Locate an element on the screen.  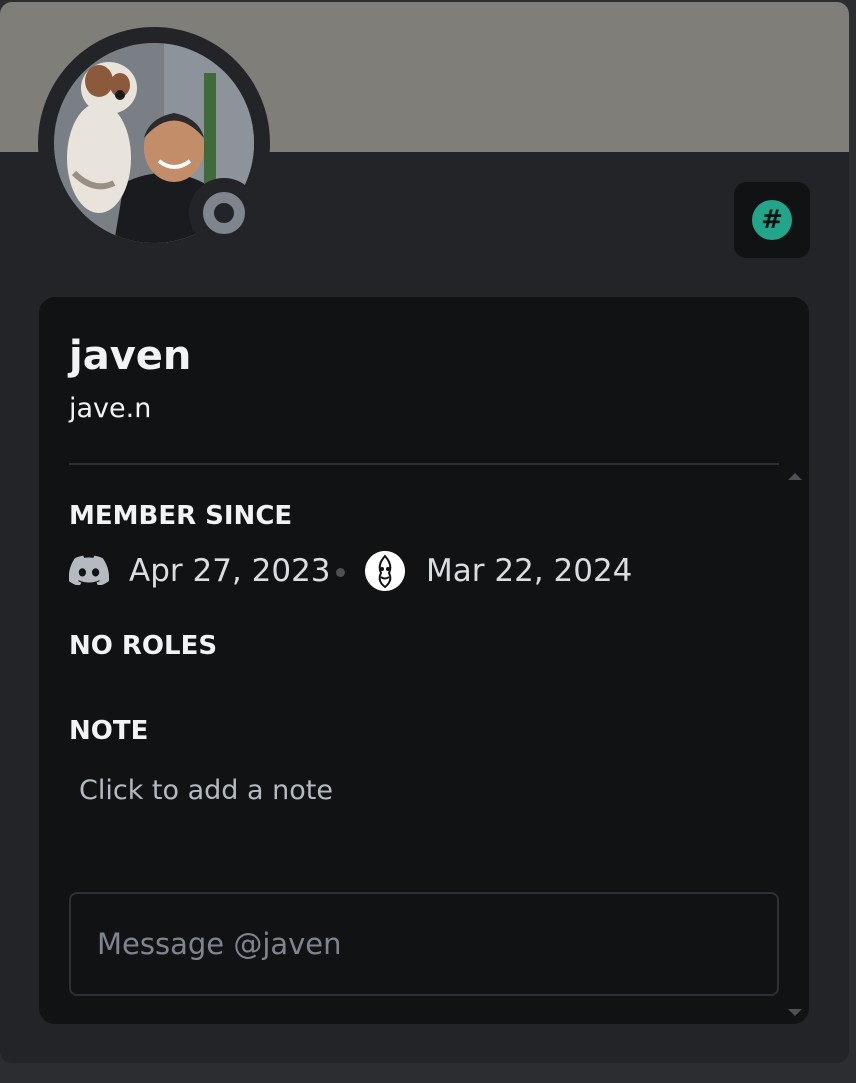
divider is located at coordinates (424, 464).